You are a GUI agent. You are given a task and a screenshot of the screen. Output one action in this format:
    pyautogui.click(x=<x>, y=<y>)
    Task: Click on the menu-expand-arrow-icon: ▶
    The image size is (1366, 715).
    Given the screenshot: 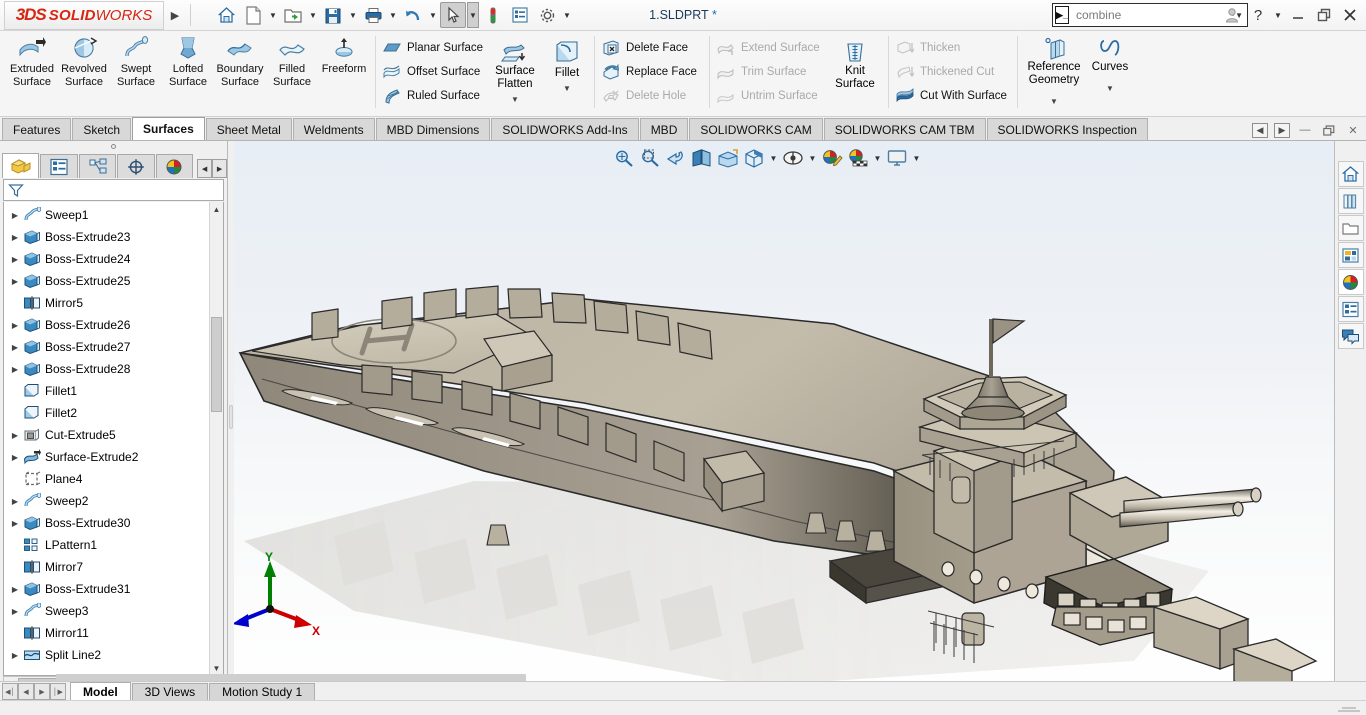 What is the action you would take?
    pyautogui.click(x=175, y=15)
    